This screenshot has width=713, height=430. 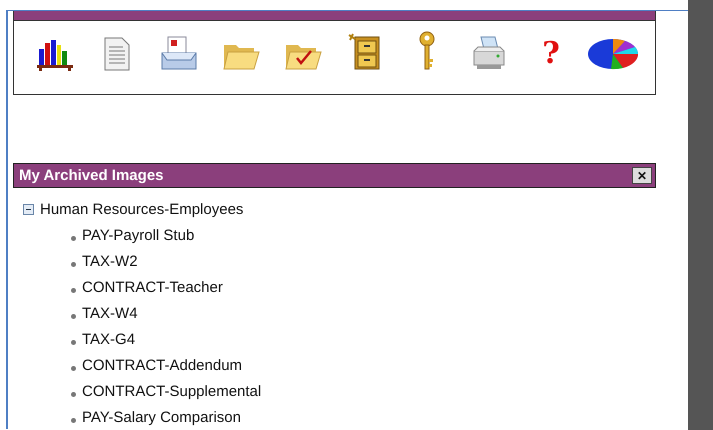 What do you see at coordinates (162, 365) in the screenshot?
I see `tree-item: CONTRACT-Addendum` at bounding box center [162, 365].